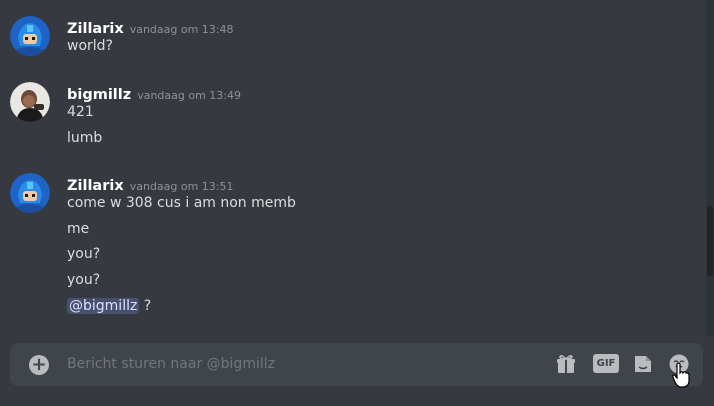 The height and width of the screenshot is (406, 714). I want to click on timestamp: vandaag om 13:51, so click(181, 186).